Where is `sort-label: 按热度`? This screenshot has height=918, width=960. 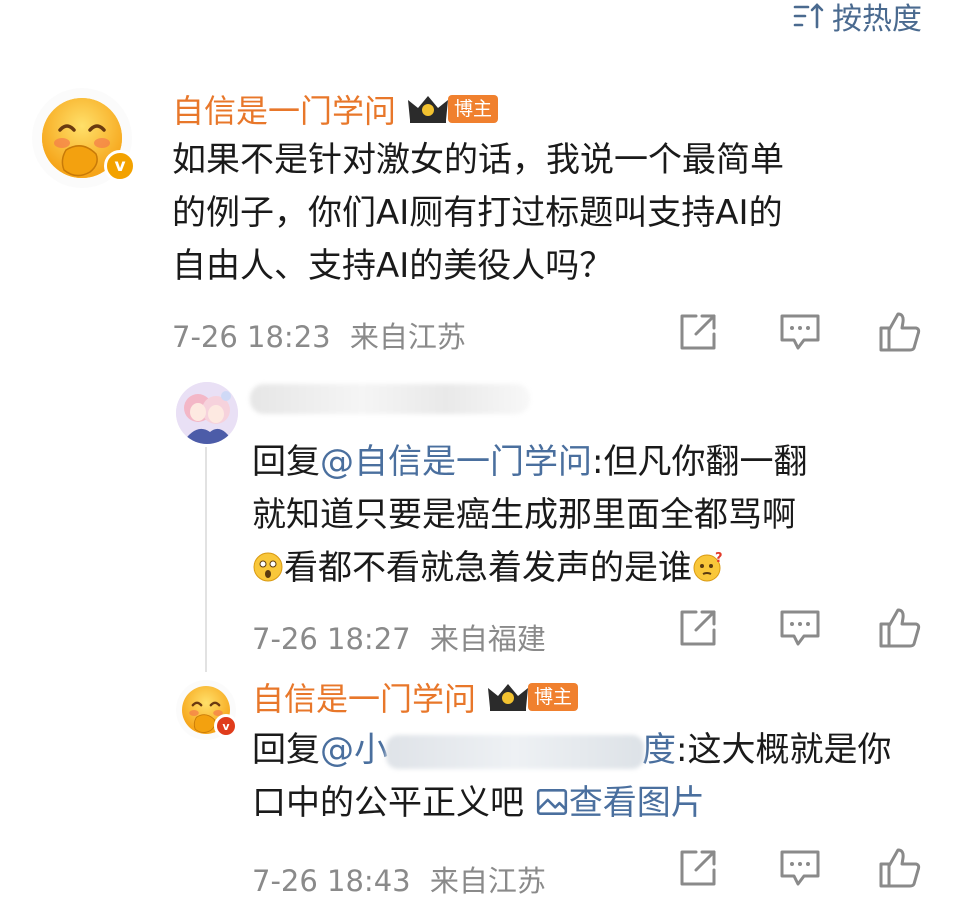
sort-label: 按热度 is located at coordinates (877, 19).